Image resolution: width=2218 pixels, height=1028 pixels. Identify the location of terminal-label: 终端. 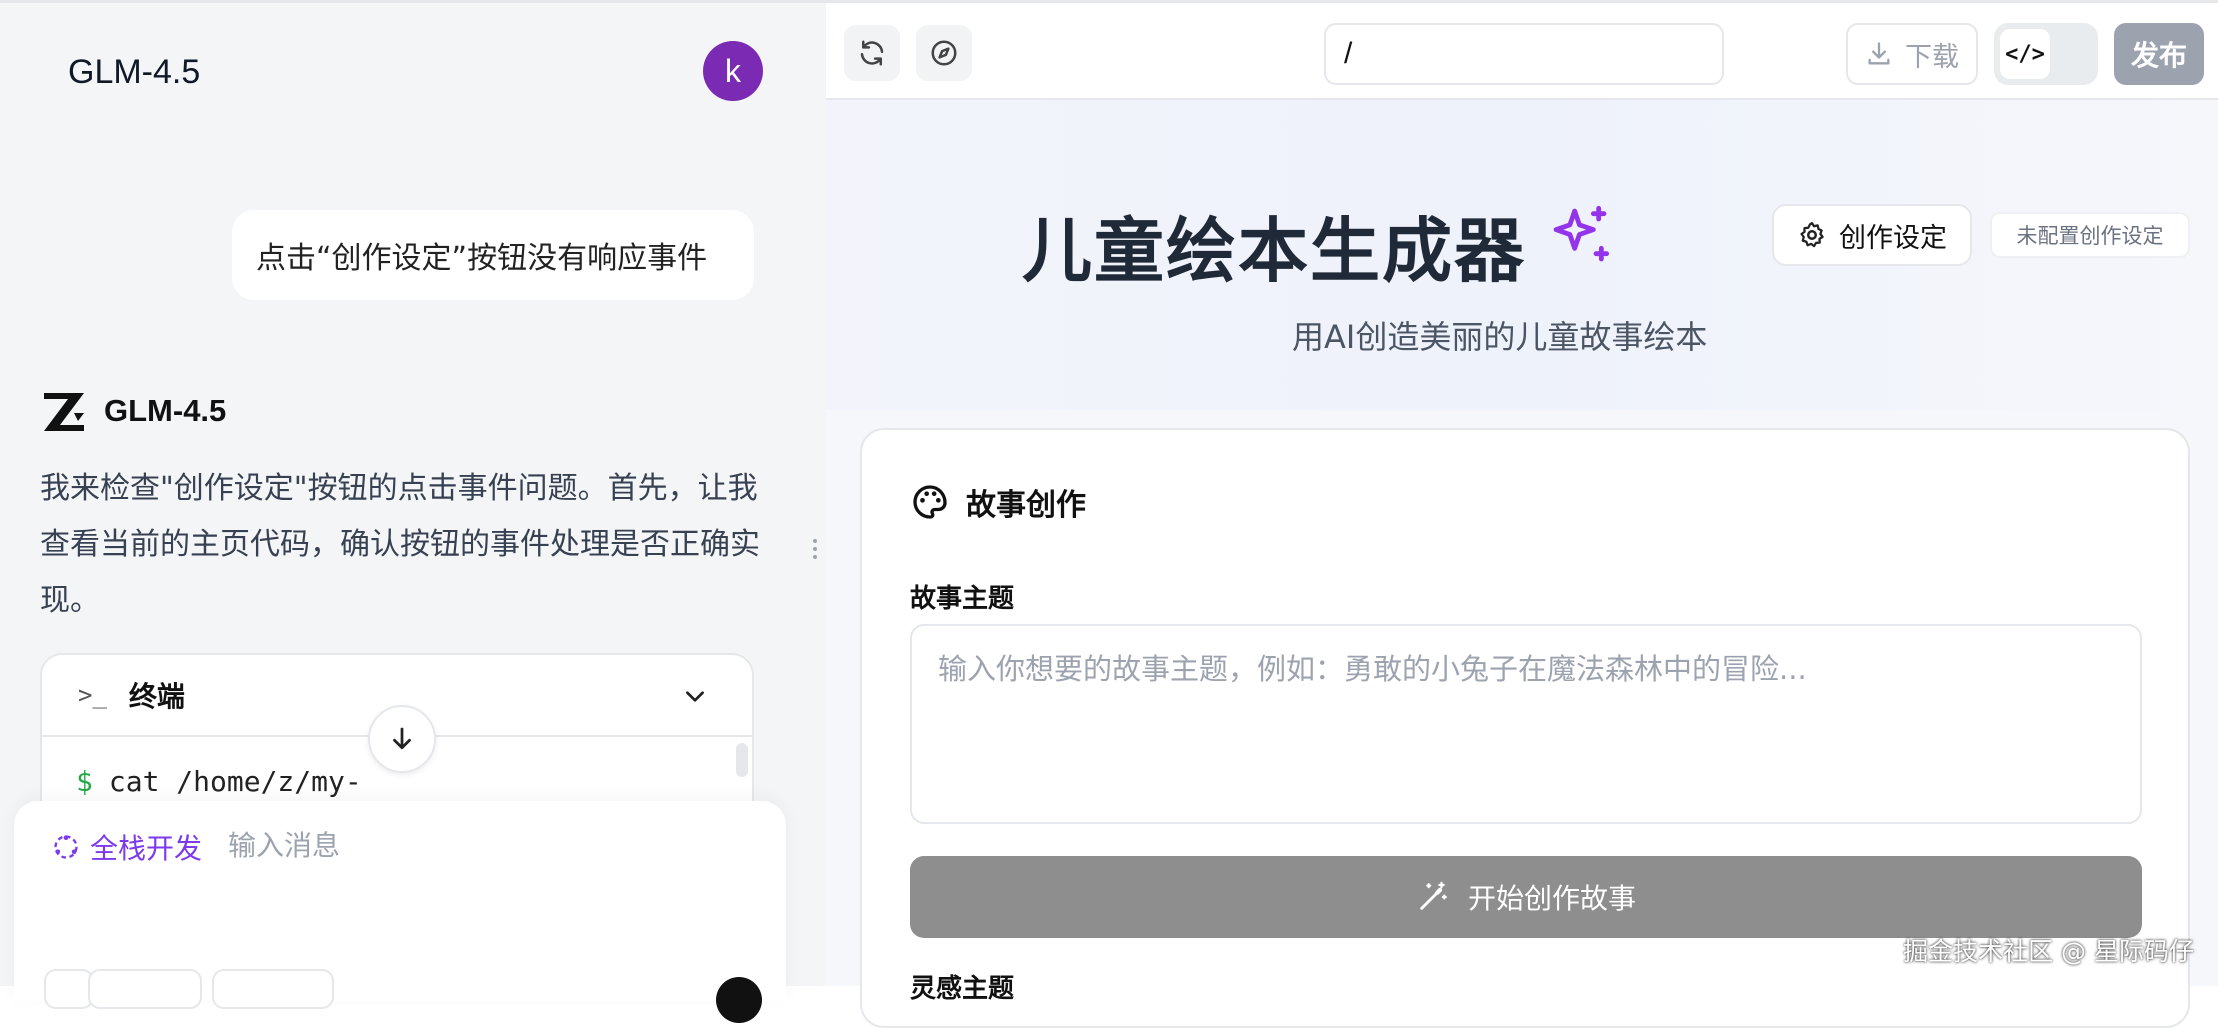
(156, 696).